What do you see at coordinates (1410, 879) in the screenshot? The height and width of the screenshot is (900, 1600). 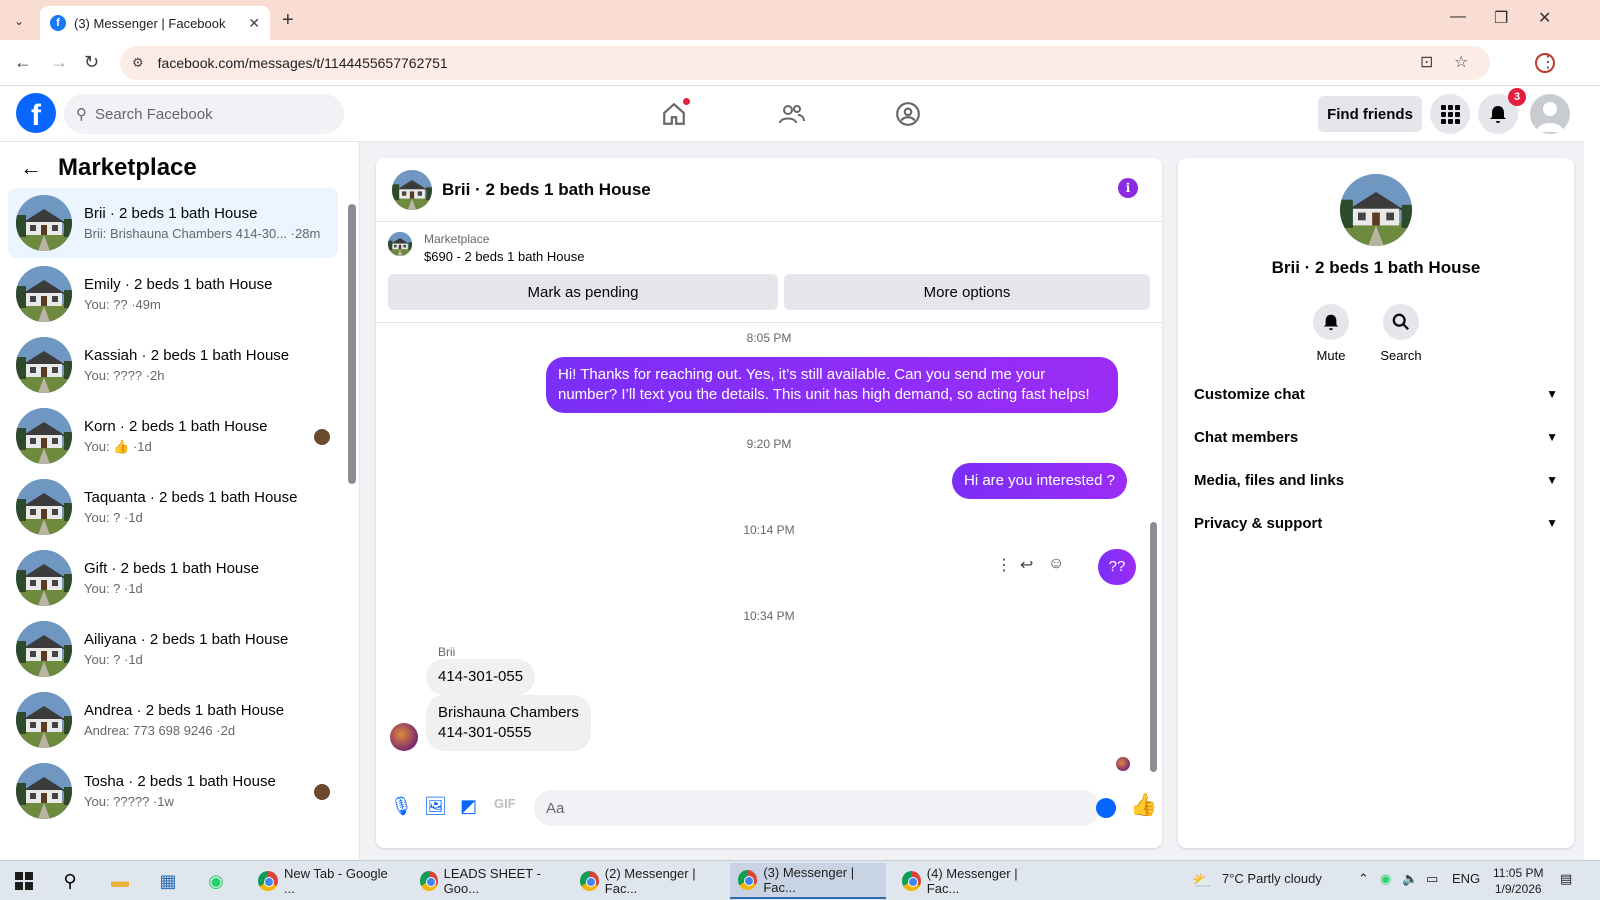 I see `volume-icon: 🔈` at bounding box center [1410, 879].